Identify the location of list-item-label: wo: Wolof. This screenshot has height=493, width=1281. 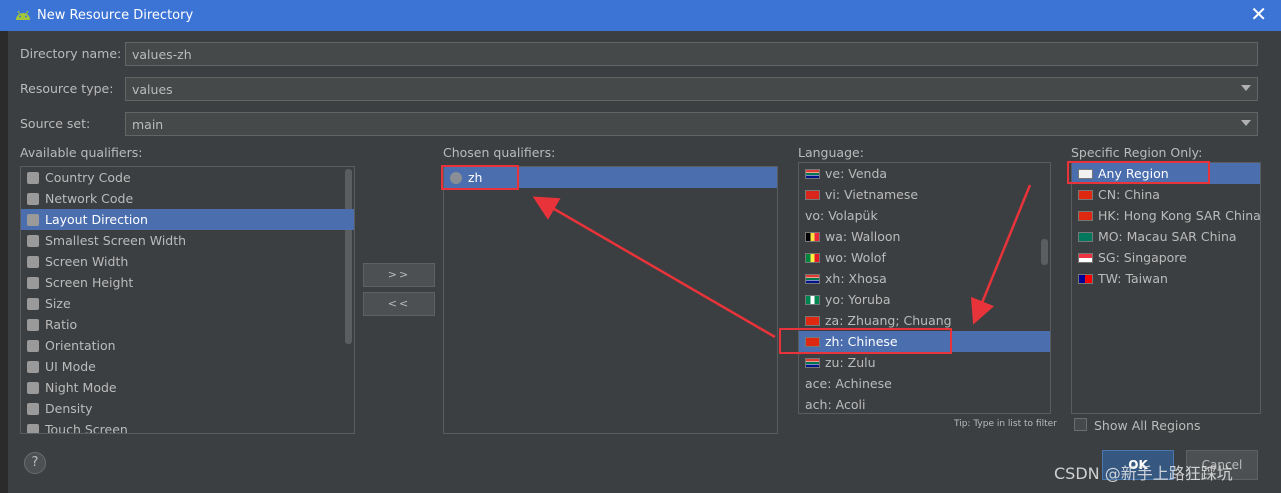
(855, 257).